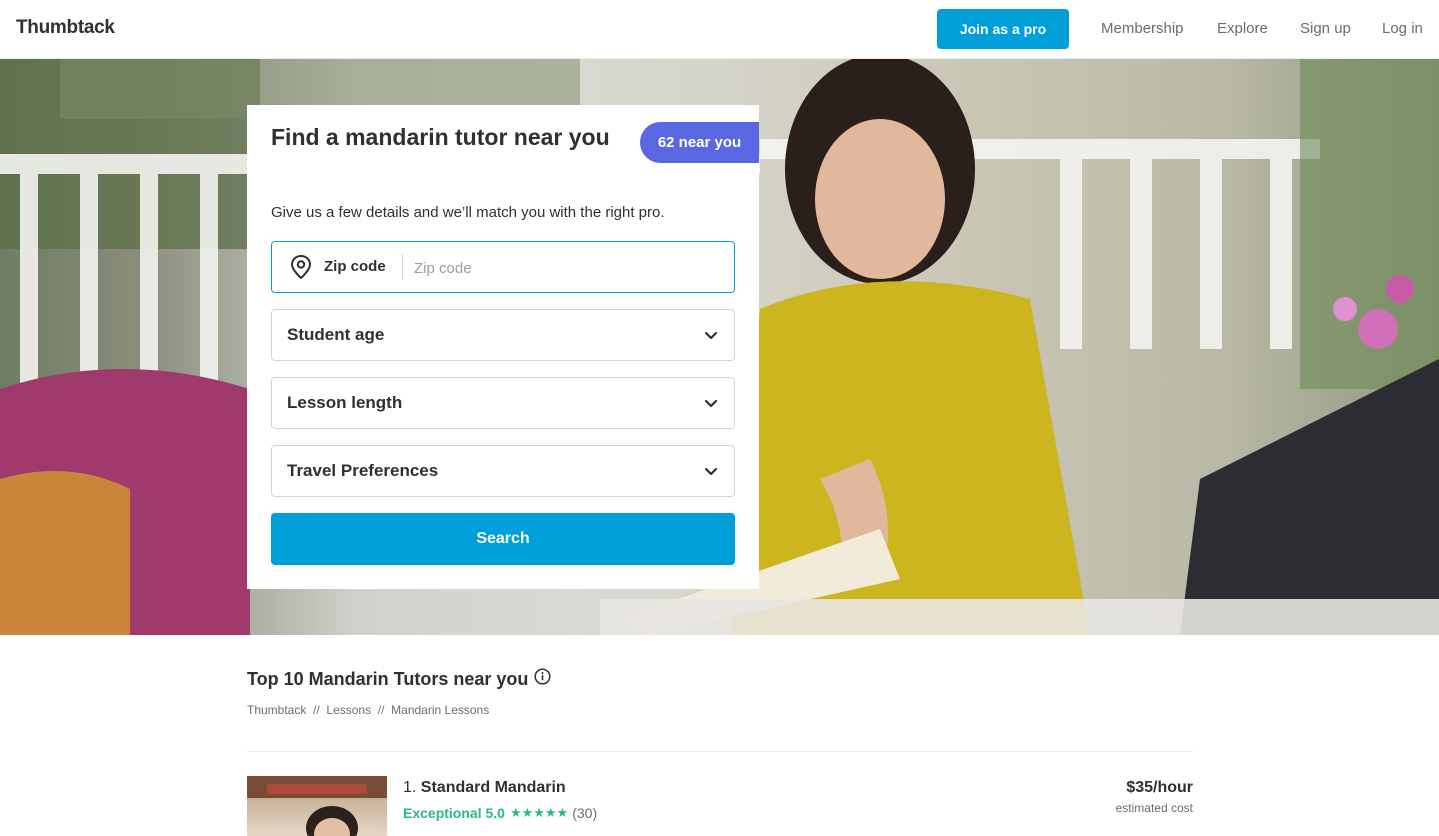  Describe the element at coordinates (1242, 28) in the screenshot. I see `nav-explore-link: Explore` at that location.